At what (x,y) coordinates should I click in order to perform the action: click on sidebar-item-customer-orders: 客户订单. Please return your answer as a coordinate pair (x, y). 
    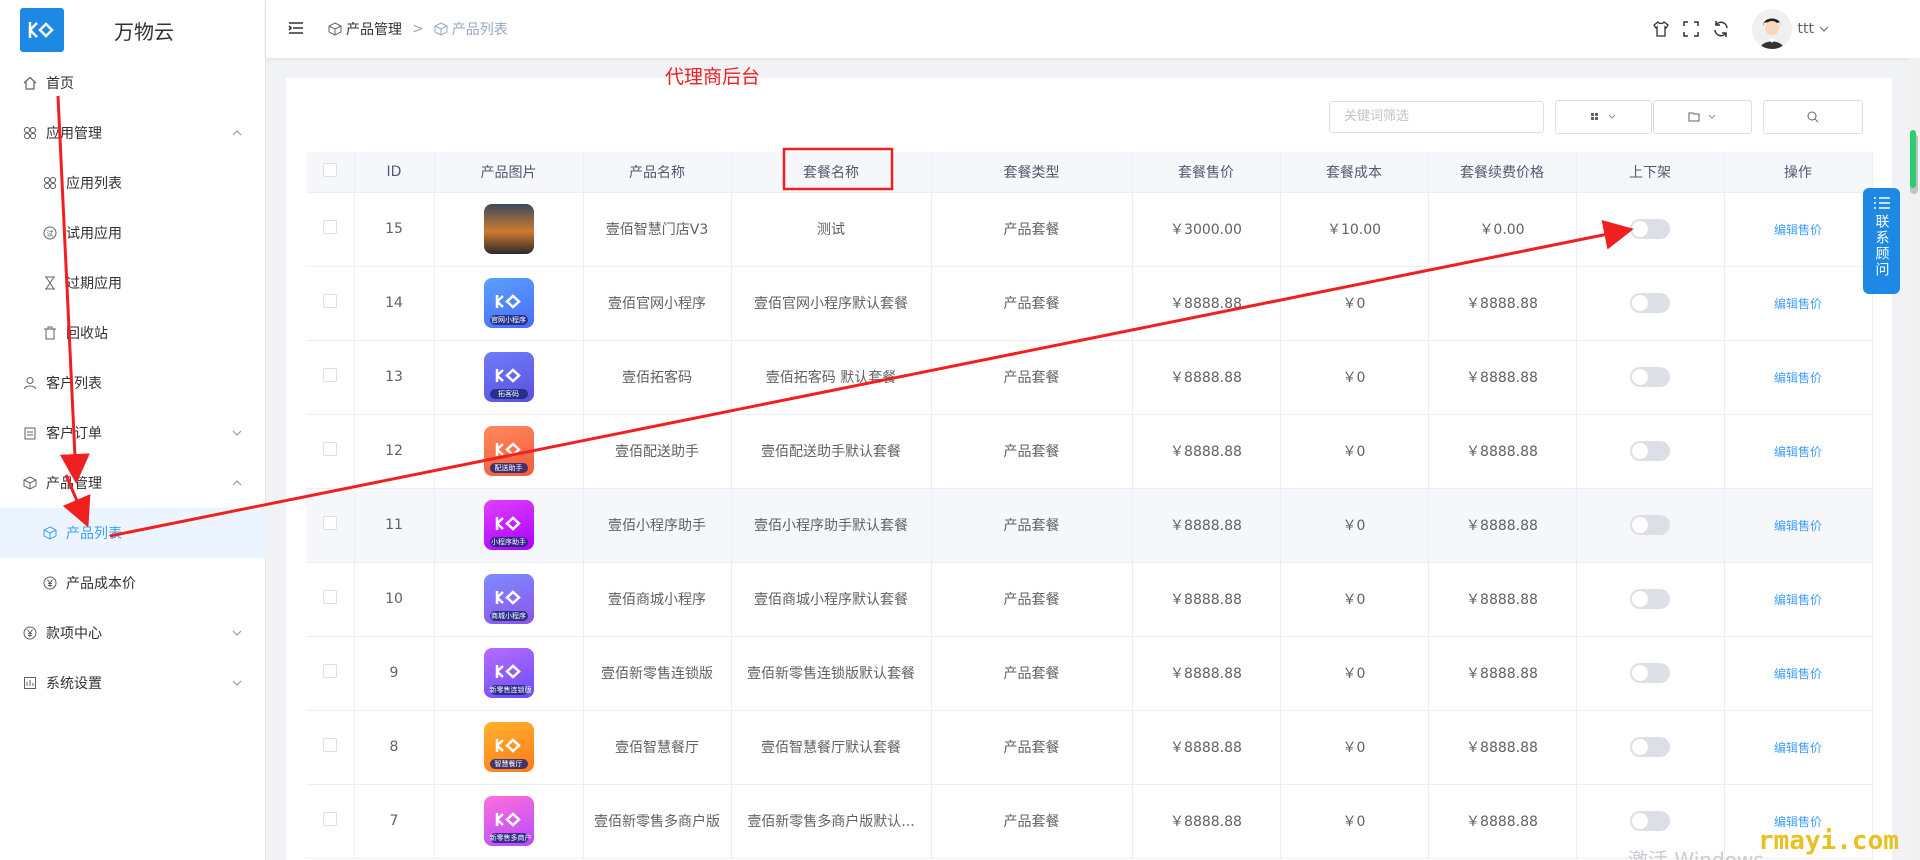
    Looking at the image, I should click on (133, 433).